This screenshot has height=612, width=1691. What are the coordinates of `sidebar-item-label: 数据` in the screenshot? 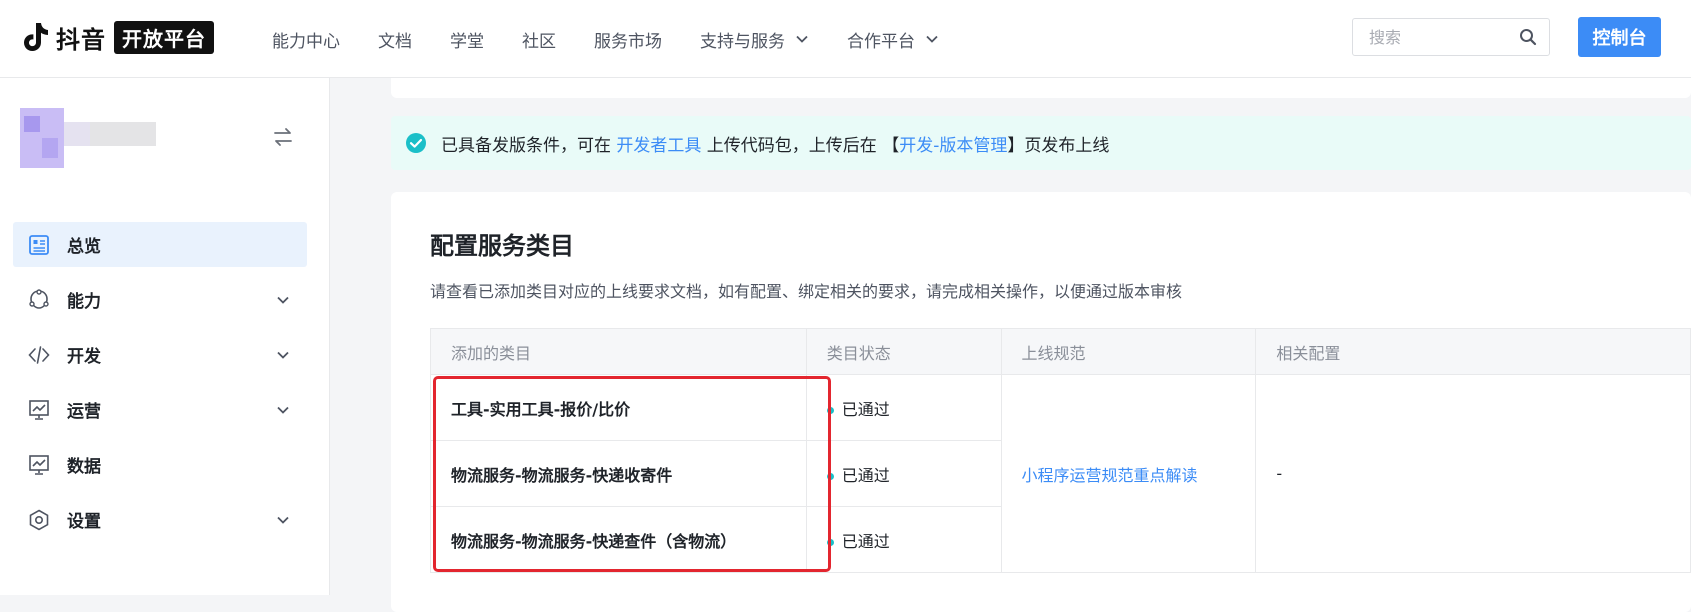 It's located at (84, 467).